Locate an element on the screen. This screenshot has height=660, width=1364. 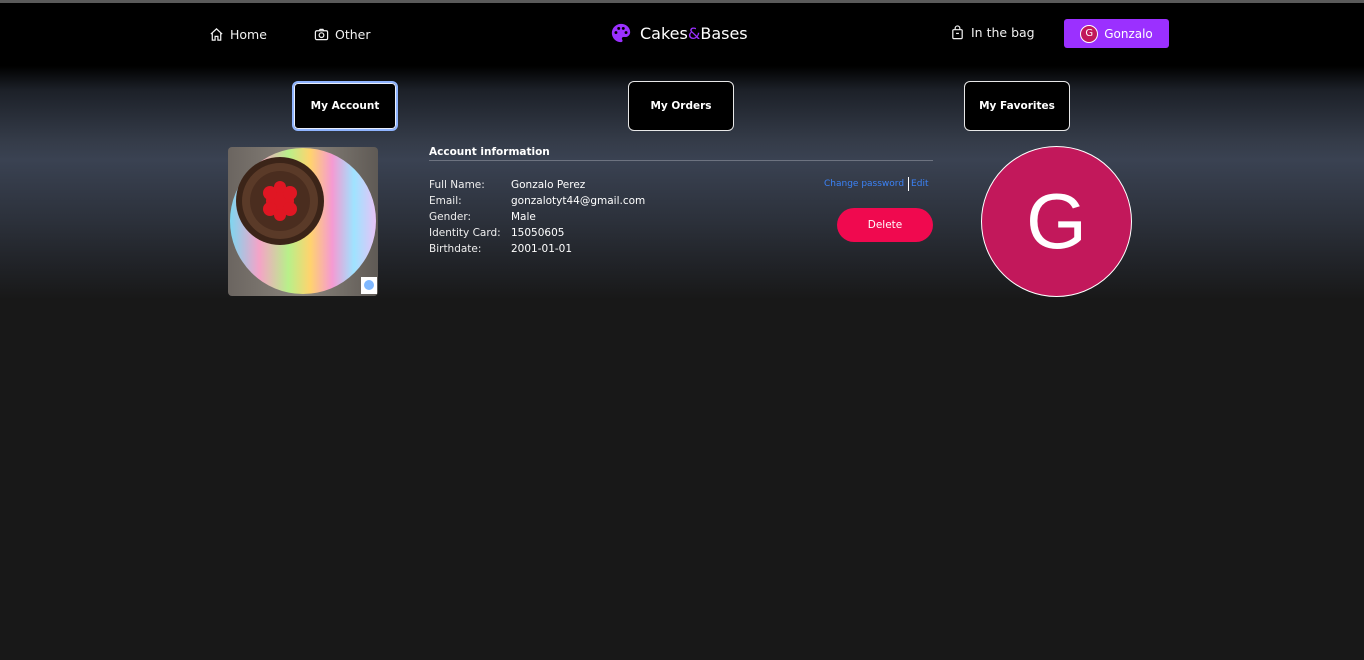
info-row-gender: Gender: Male is located at coordinates (537, 217).